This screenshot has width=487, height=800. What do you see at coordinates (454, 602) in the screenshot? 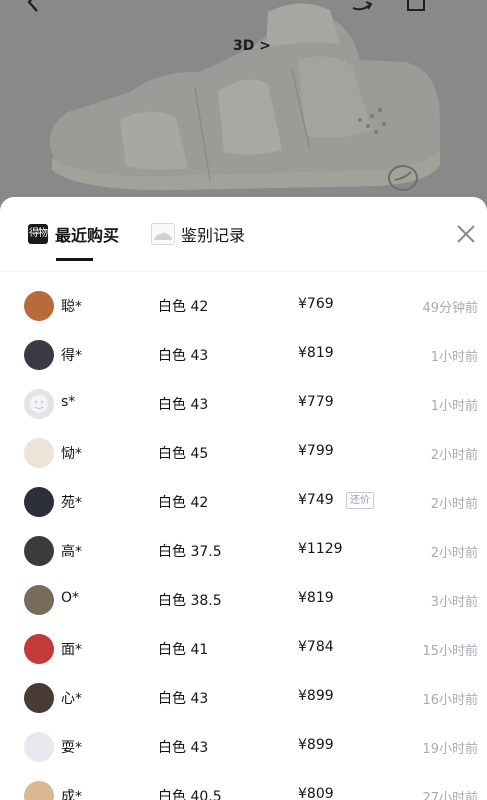
I see `purchase-time: 3小时前` at bounding box center [454, 602].